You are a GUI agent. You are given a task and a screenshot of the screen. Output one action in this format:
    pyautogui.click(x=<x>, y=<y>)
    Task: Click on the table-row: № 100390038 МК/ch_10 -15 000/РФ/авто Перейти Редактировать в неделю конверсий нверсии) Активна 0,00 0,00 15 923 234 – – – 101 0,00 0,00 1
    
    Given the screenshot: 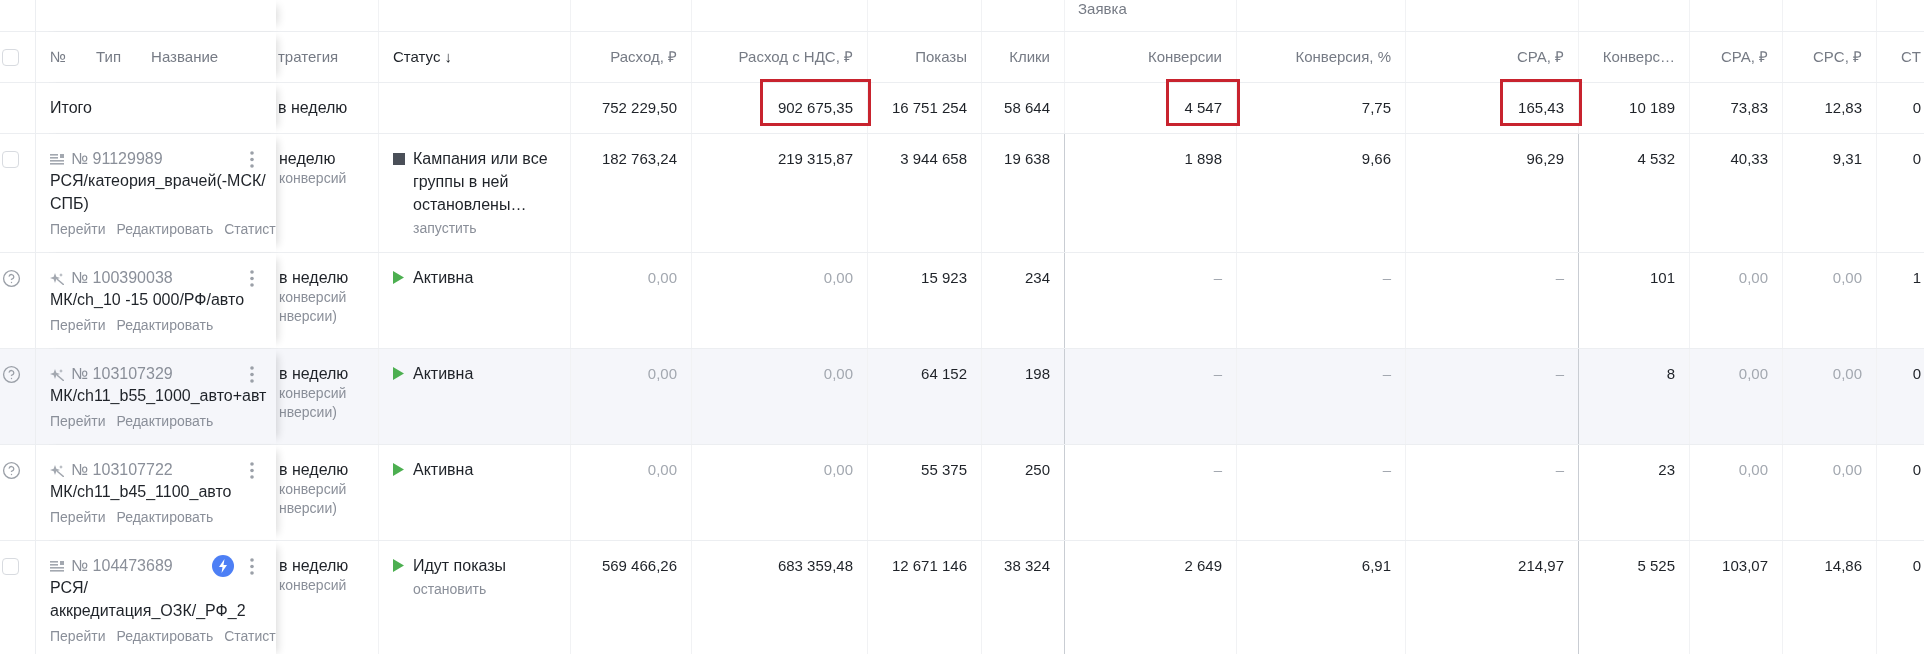 What is the action you would take?
    pyautogui.click(x=962, y=301)
    